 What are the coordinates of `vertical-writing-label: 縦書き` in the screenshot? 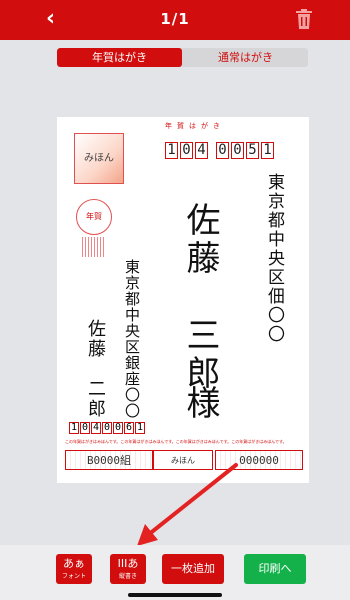 It's located at (127, 576).